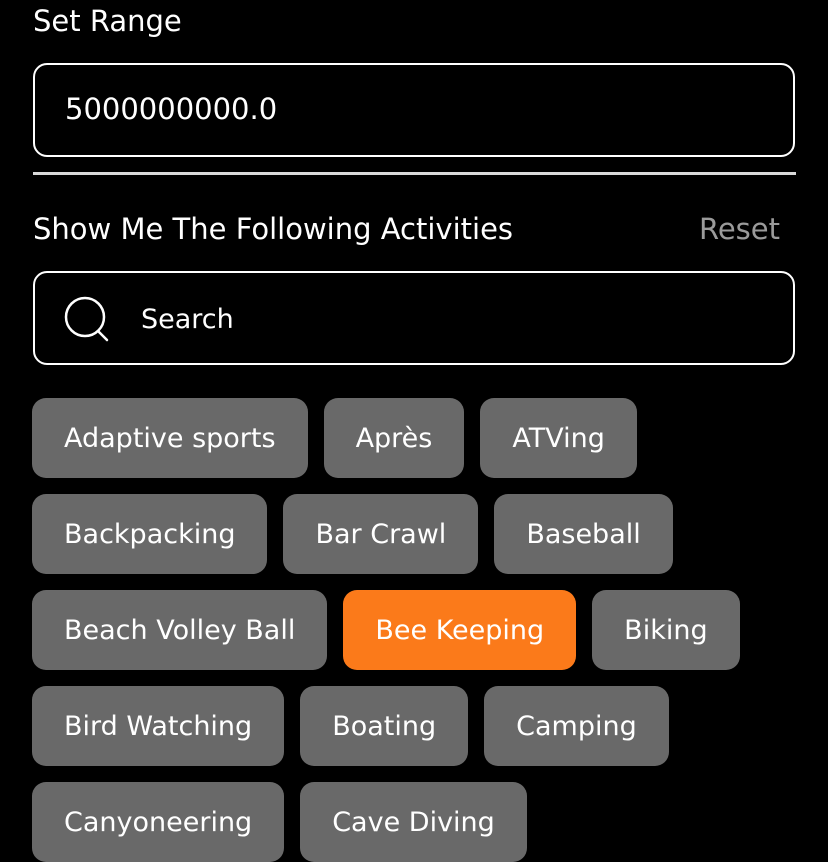  What do you see at coordinates (384, 726) in the screenshot?
I see `activity-chip: Boating` at bounding box center [384, 726].